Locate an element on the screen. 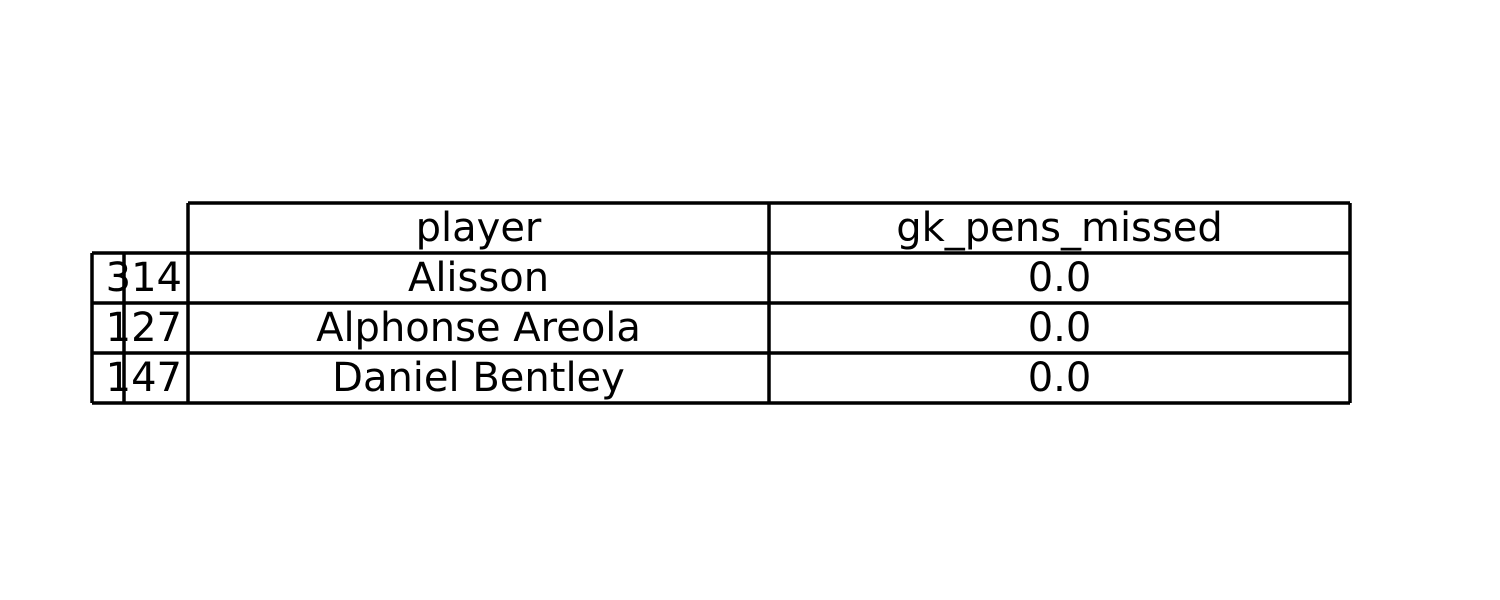  column-header-player: player is located at coordinates (479, 228).